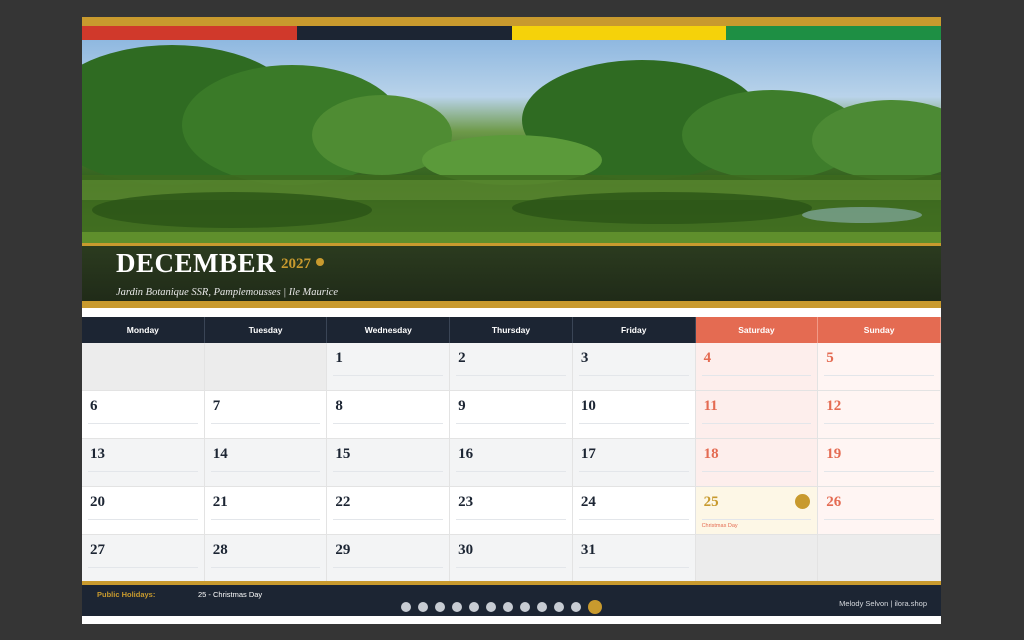 The image size is (1024, 640). Describe the element at coordinates (511, 559) in the screenshot. I see `day-cell-30: 30` at that location.